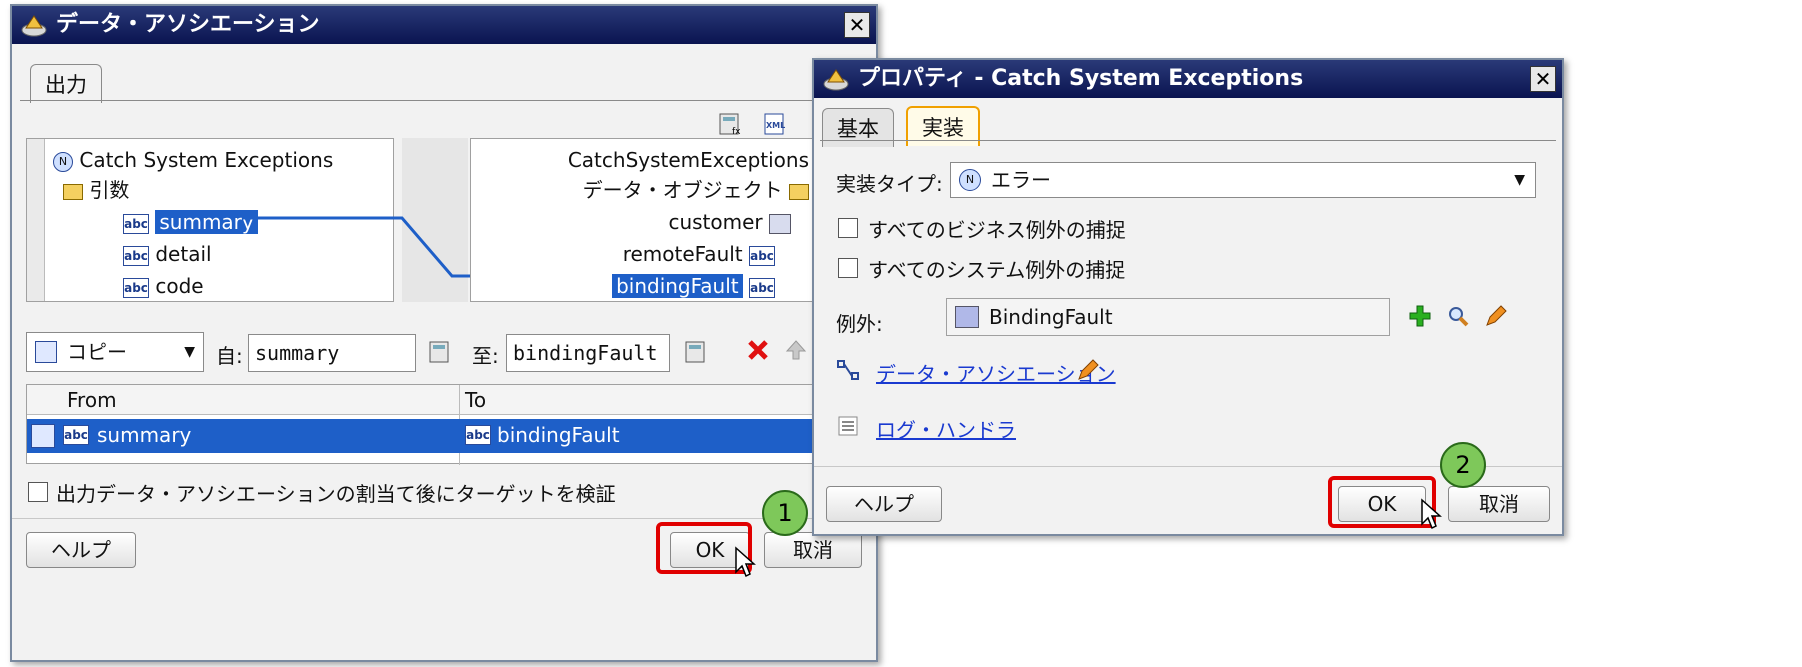 This screenshot has height=667, width=1802. What do you see at coordinates (848, 426) in the screenshot?
I see `log-handler-icon` at bounding box center [848, 426].